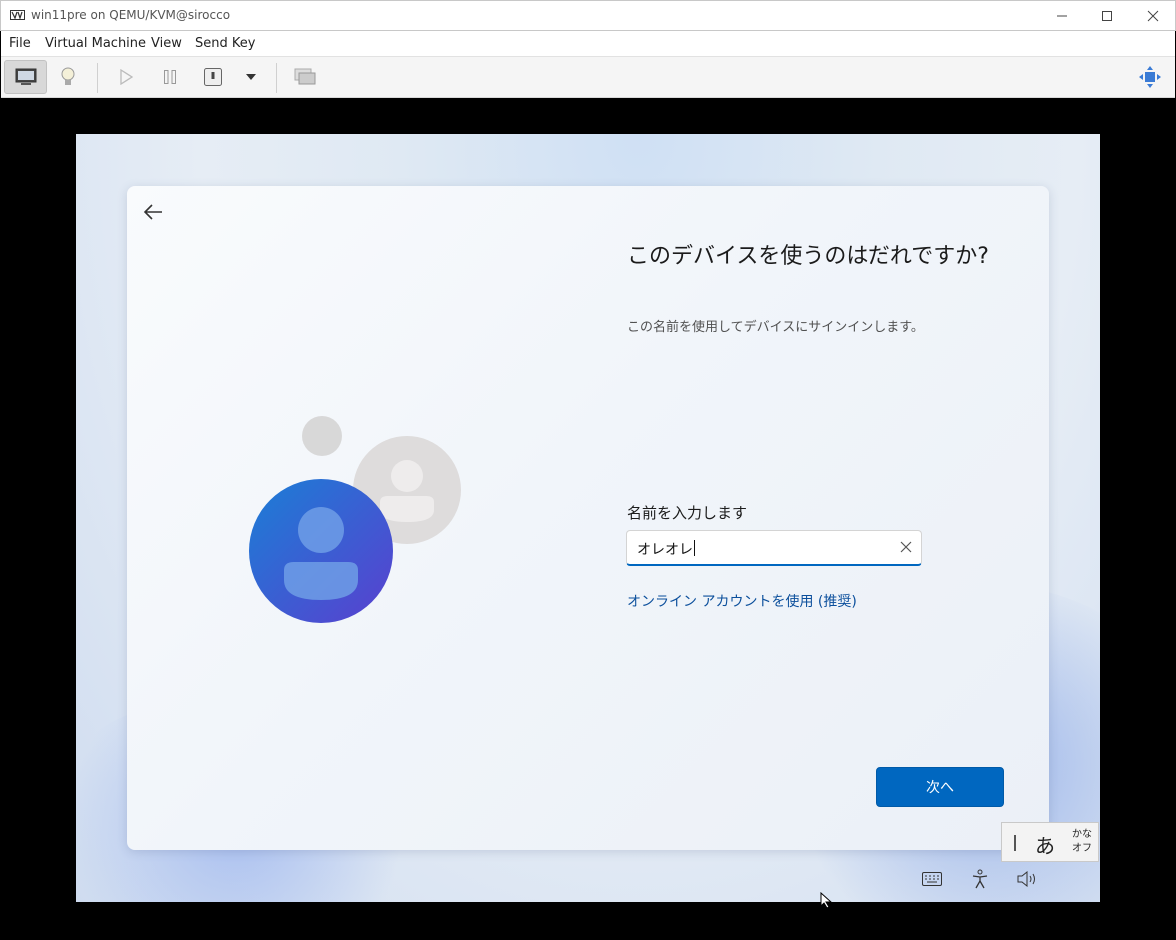  What do you see at coordinates (1082, 841) in the screenshot?
I see `ime-kana-status: かな オフ` at bounding box center [1082, 841].